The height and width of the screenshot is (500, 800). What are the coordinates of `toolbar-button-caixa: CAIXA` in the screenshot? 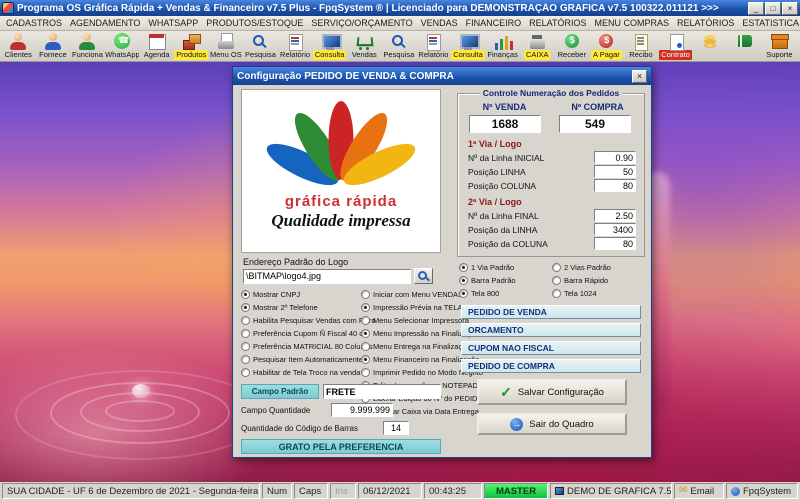 It's located at (537, 46).